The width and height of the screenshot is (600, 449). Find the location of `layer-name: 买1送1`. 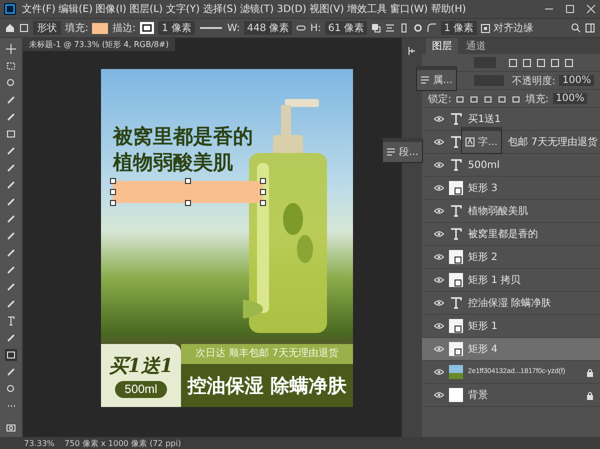

layer-name: 买1送1 is located at coordinates (485, 119).